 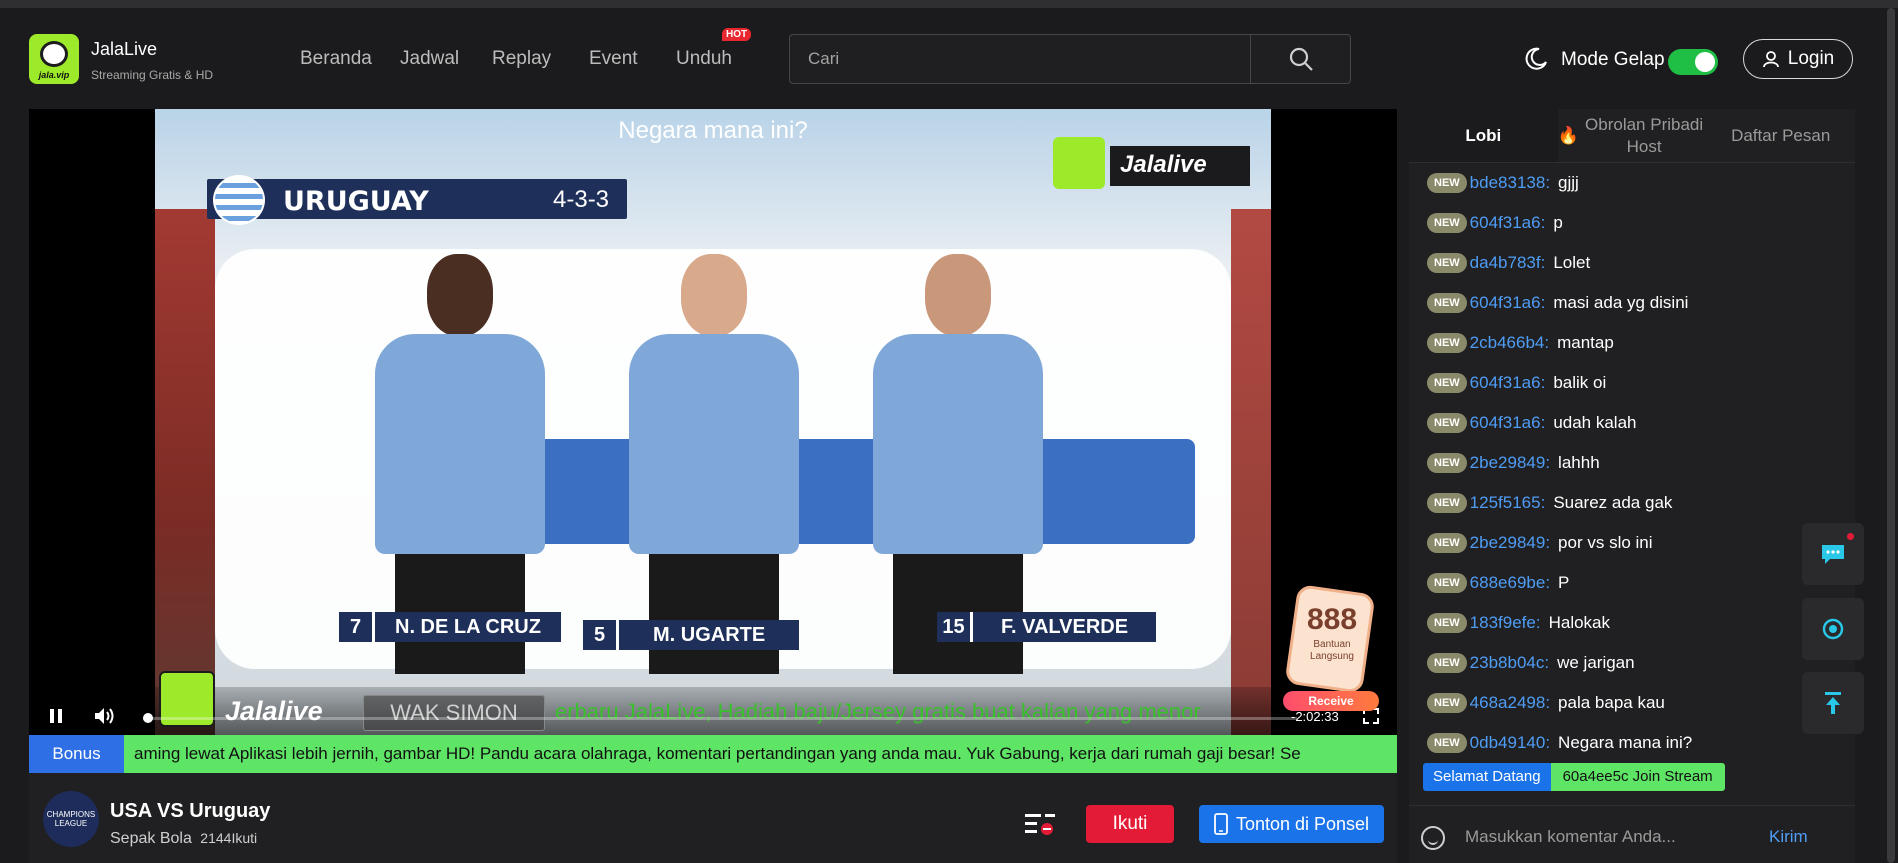 I want to click on brand-name: JalaLive, so click(x=124, y=49).